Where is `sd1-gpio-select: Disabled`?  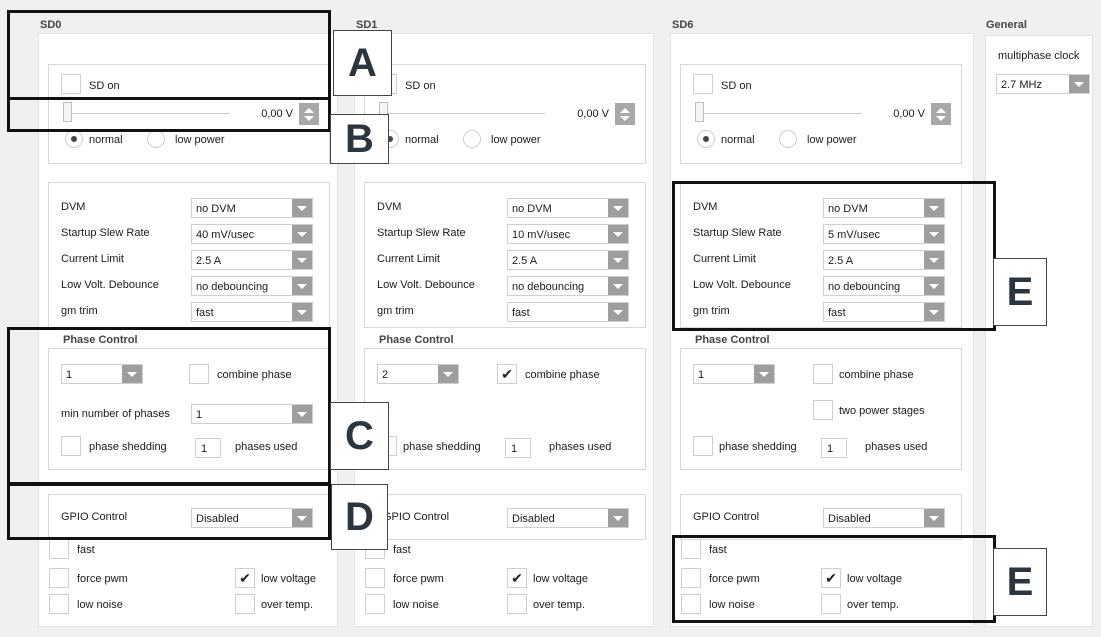 sd1-gpio-select: Disabled is located at coordinates (568, 518).